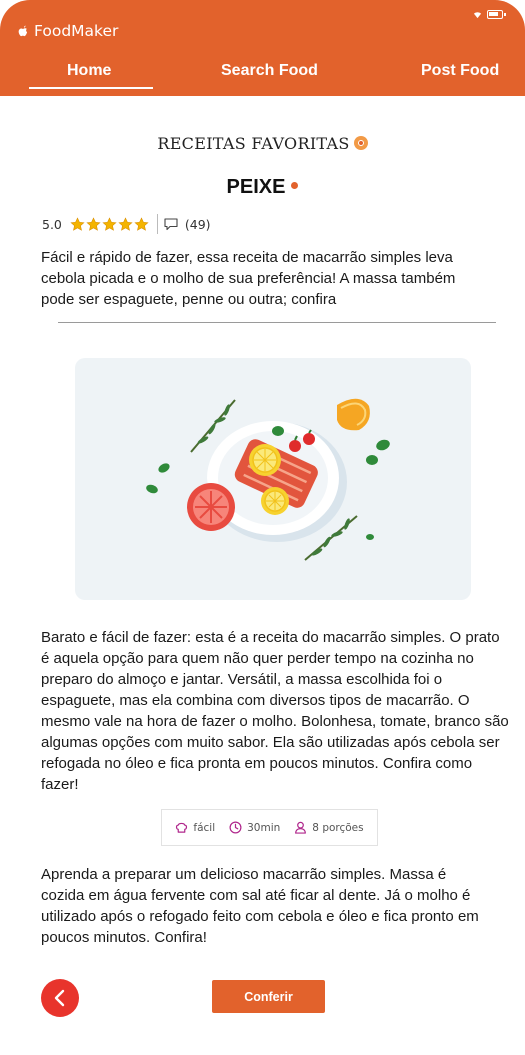 Image resolution: width=525 pixels, height=1055 pixels. What do you see at coordinates (52, 224) in the screenshot?
I see `rating-value: 5.0` at bounding box center [52, 224].